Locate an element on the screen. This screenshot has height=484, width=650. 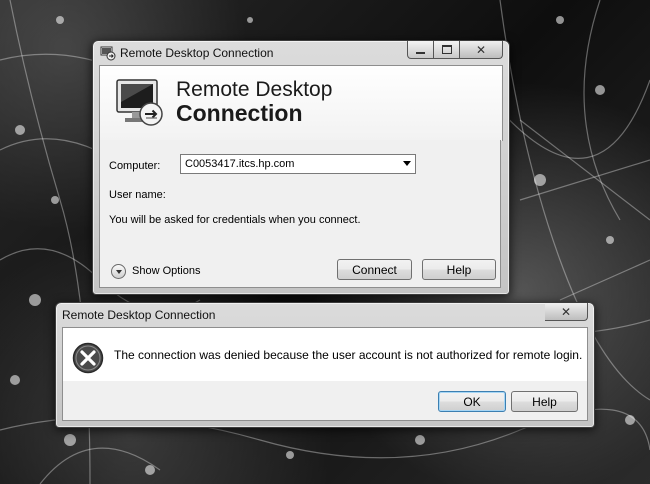
show-options-toggle: Show Options is located at coordinates (155, 271).